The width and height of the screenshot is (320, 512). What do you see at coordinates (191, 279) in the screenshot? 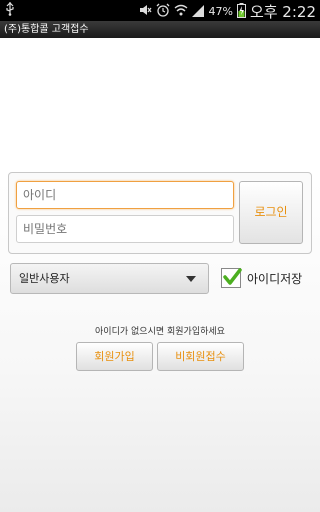
I see `dropdown-arrow-icon` at bounding box center [191, 279].